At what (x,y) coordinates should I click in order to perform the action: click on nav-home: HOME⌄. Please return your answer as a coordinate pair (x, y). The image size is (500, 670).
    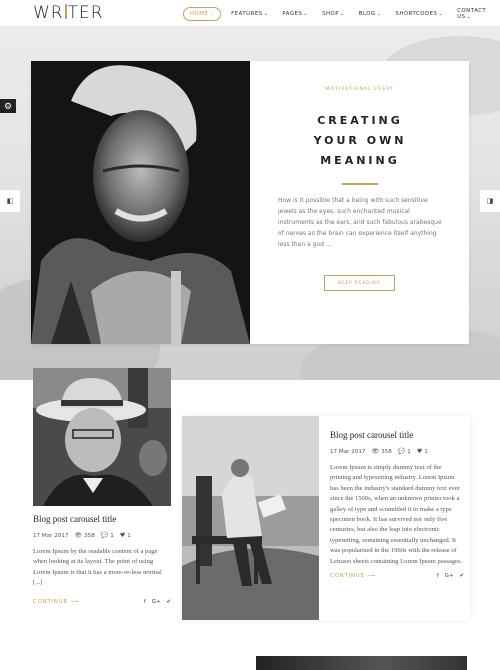
    Looking at the image, I should click on (202, 14).